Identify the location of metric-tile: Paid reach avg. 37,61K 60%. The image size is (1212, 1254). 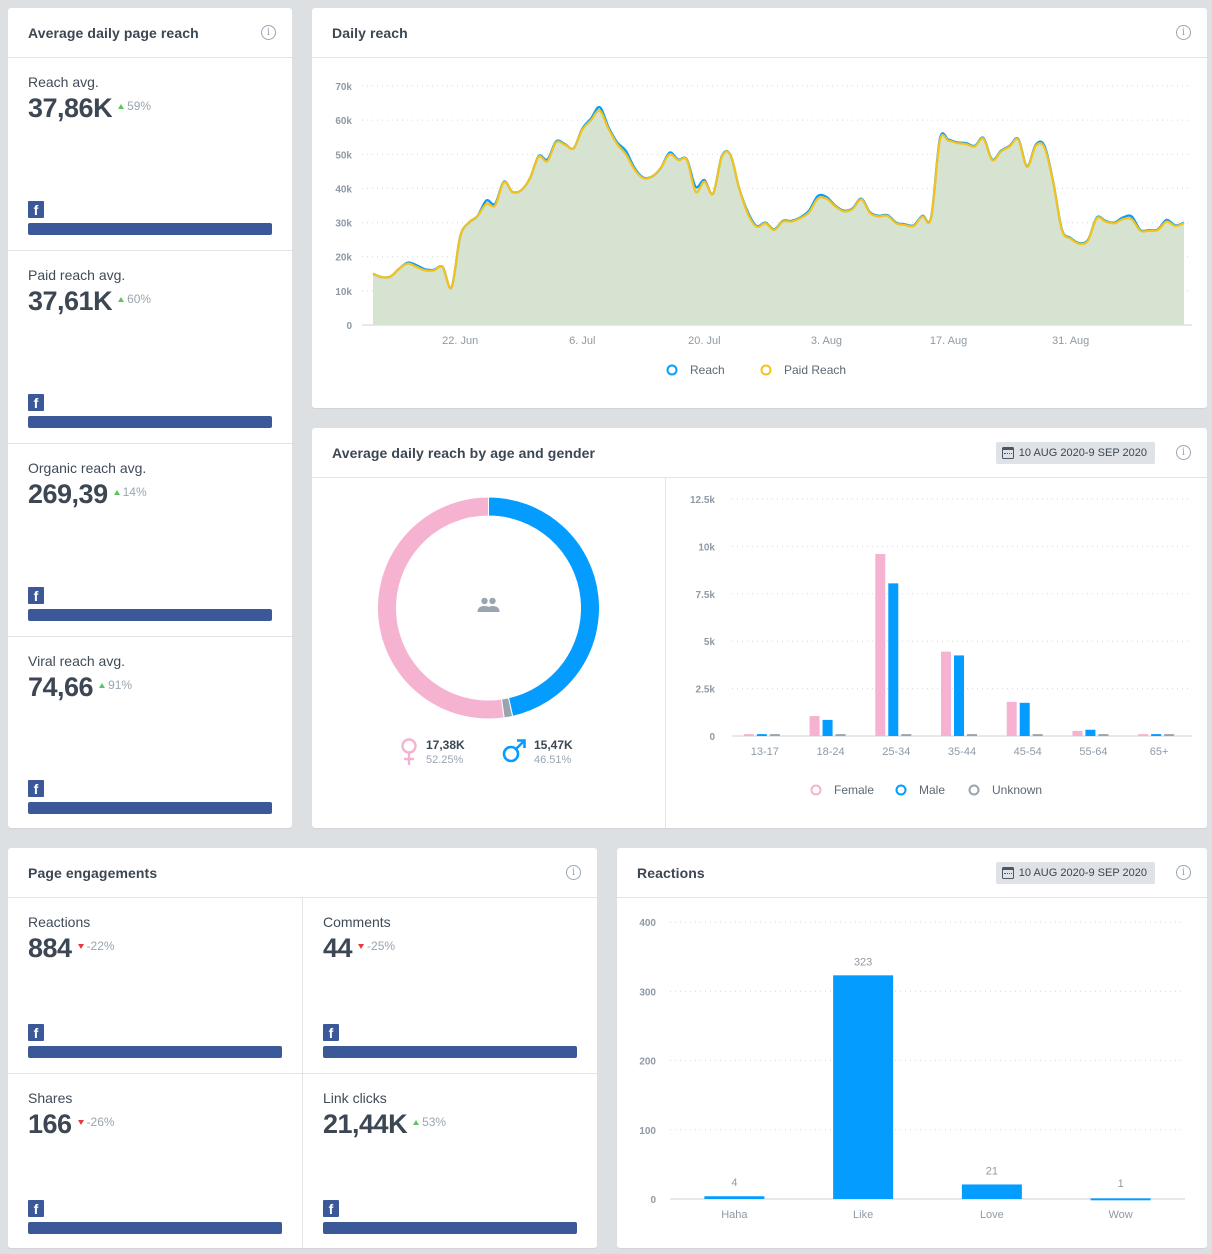
(150, 283).